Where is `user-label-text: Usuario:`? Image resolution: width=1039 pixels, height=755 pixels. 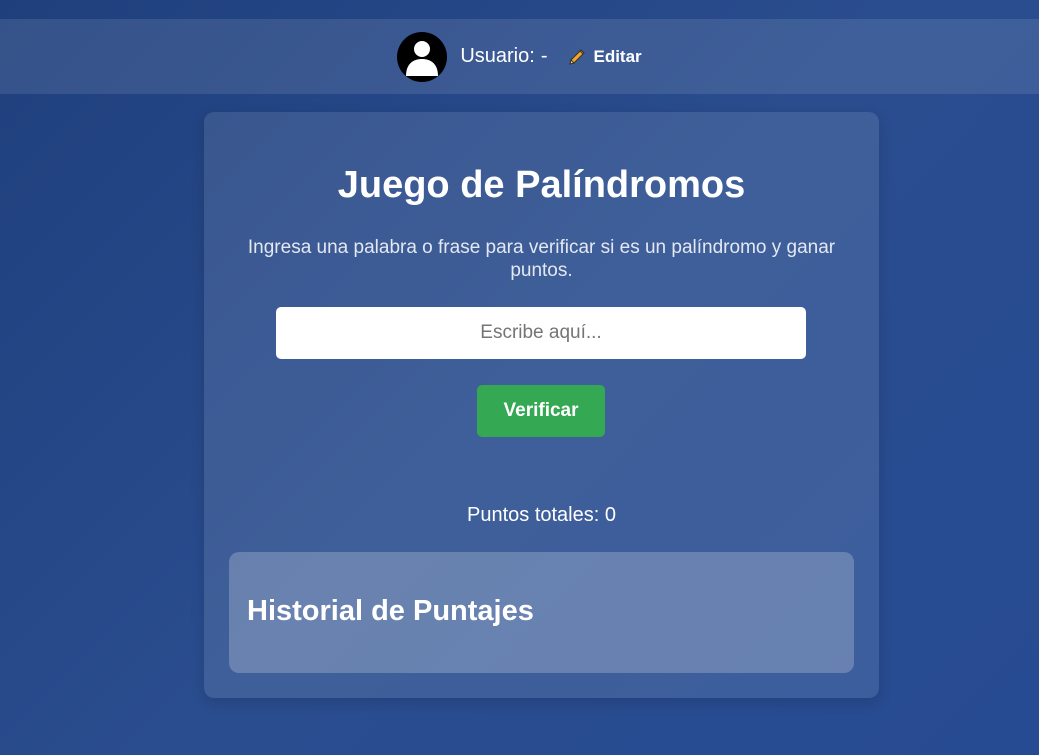
user-label-text: Usuario: is located at coordinates (497, 56).